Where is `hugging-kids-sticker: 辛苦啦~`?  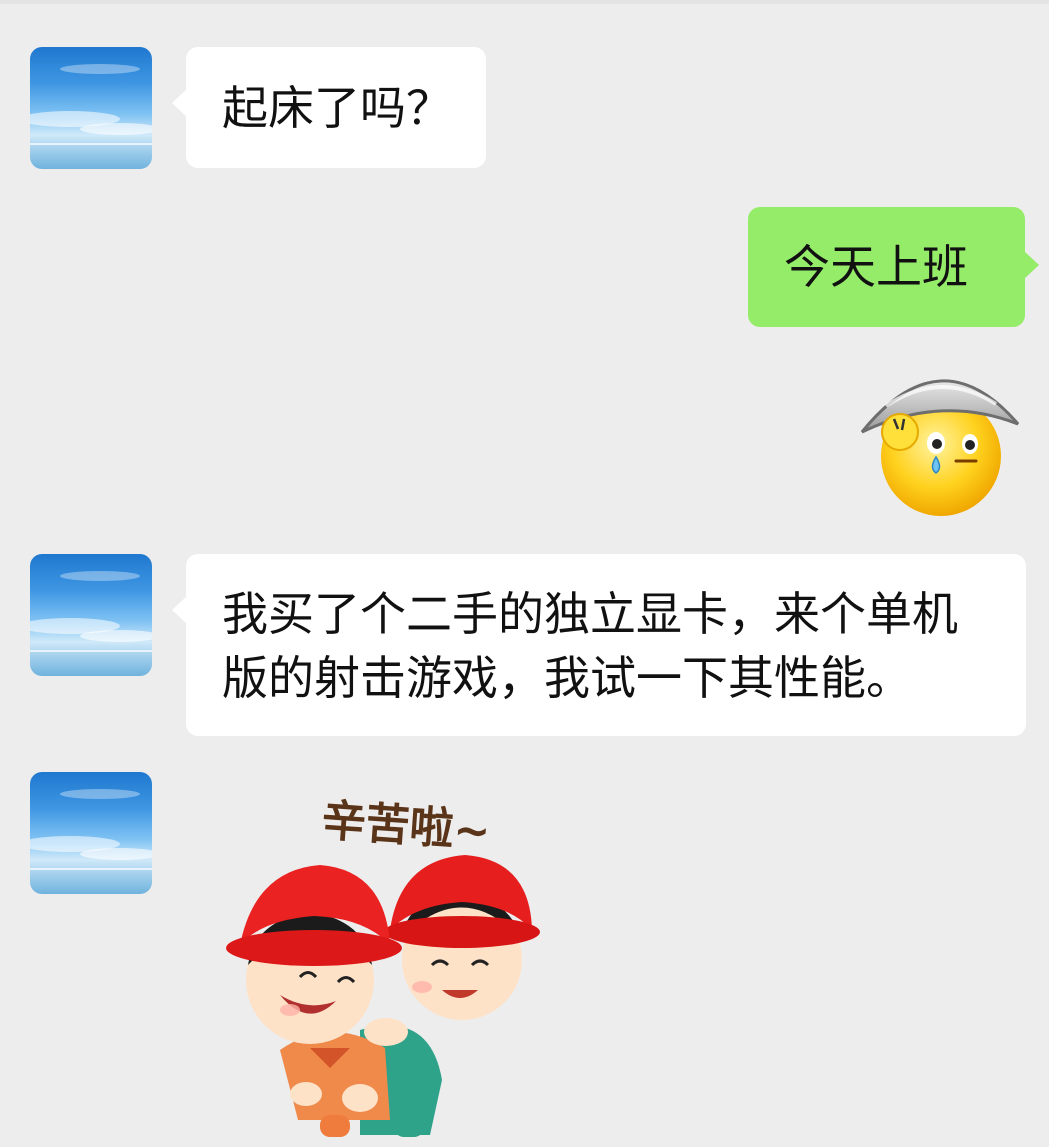
hugging-kids-sticker: 辛苦啦~ is located at coordinates (380, 960).